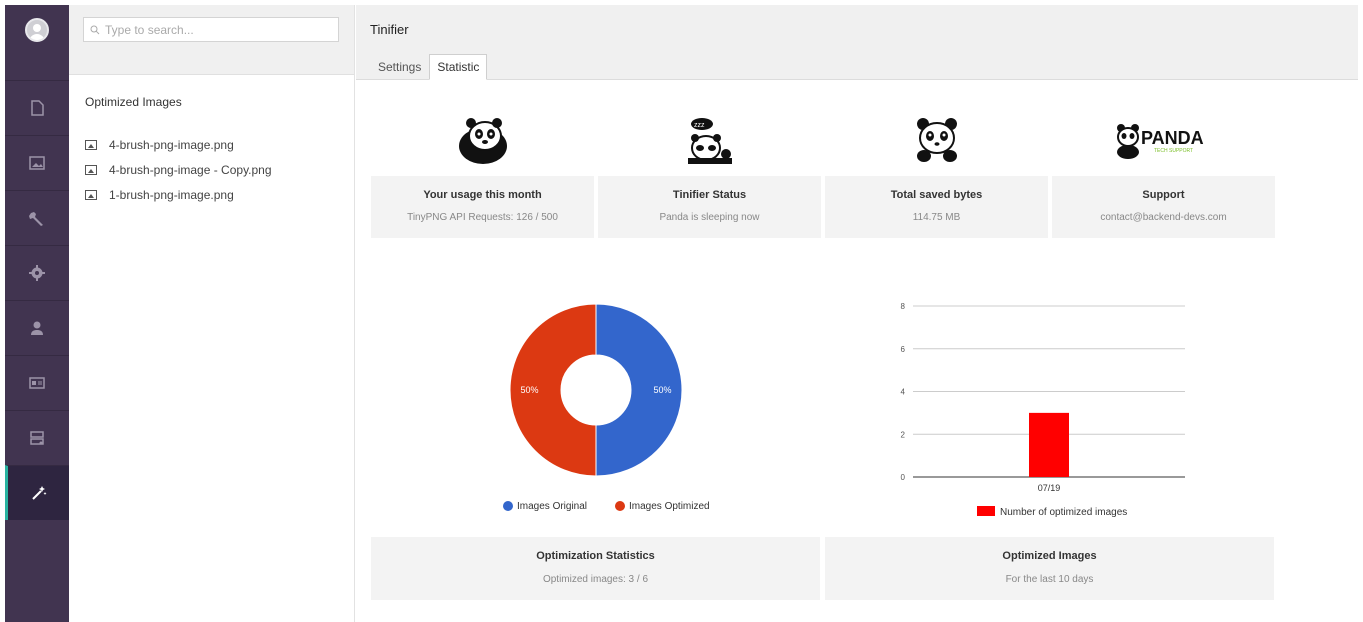 Image resolution: width=1363 pixels, height=622 pixels. What do you see at coordinates (482, 140) in the screenshot?
I see `panda-icon` at bounding box center [482, 140].